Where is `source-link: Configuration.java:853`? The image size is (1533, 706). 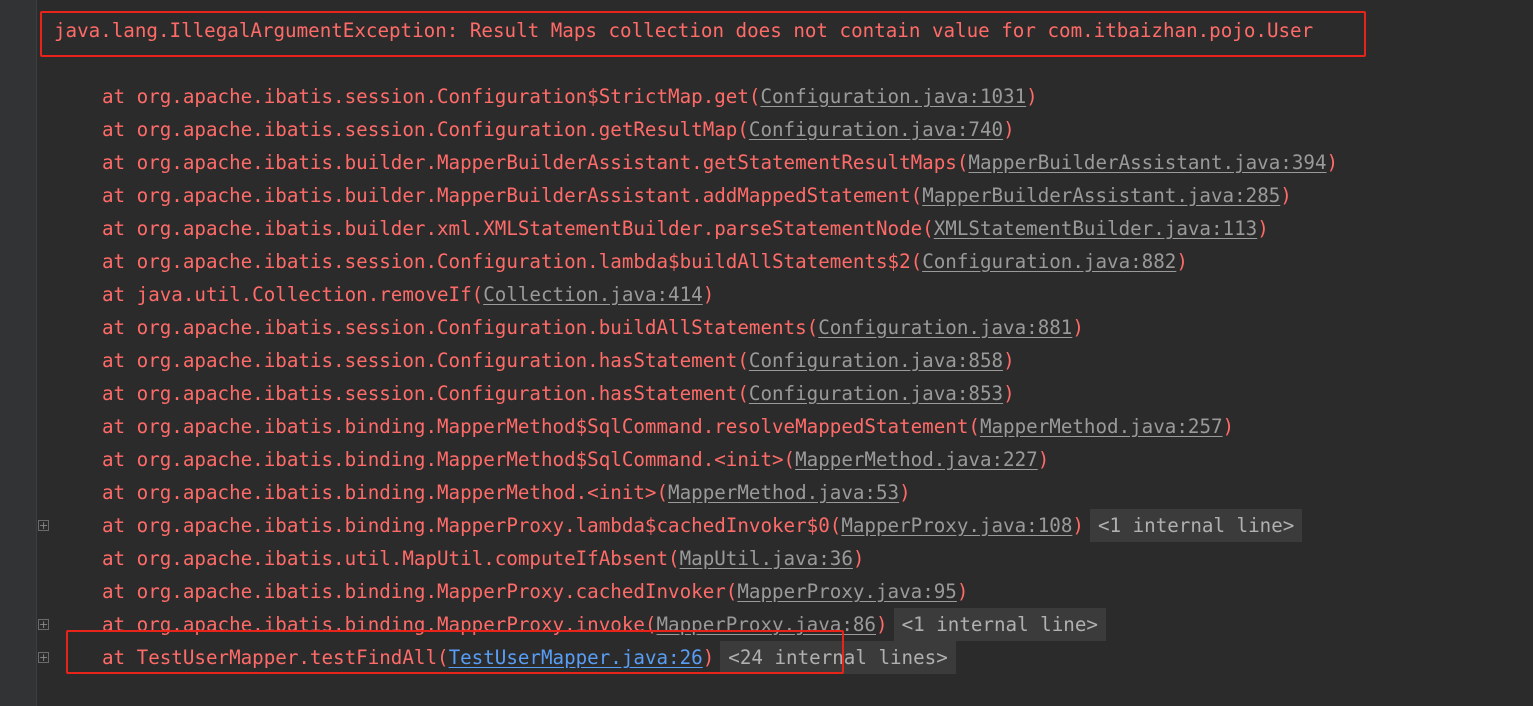
source-link: Configuration.java:853 is located at coordinates (876, 393).